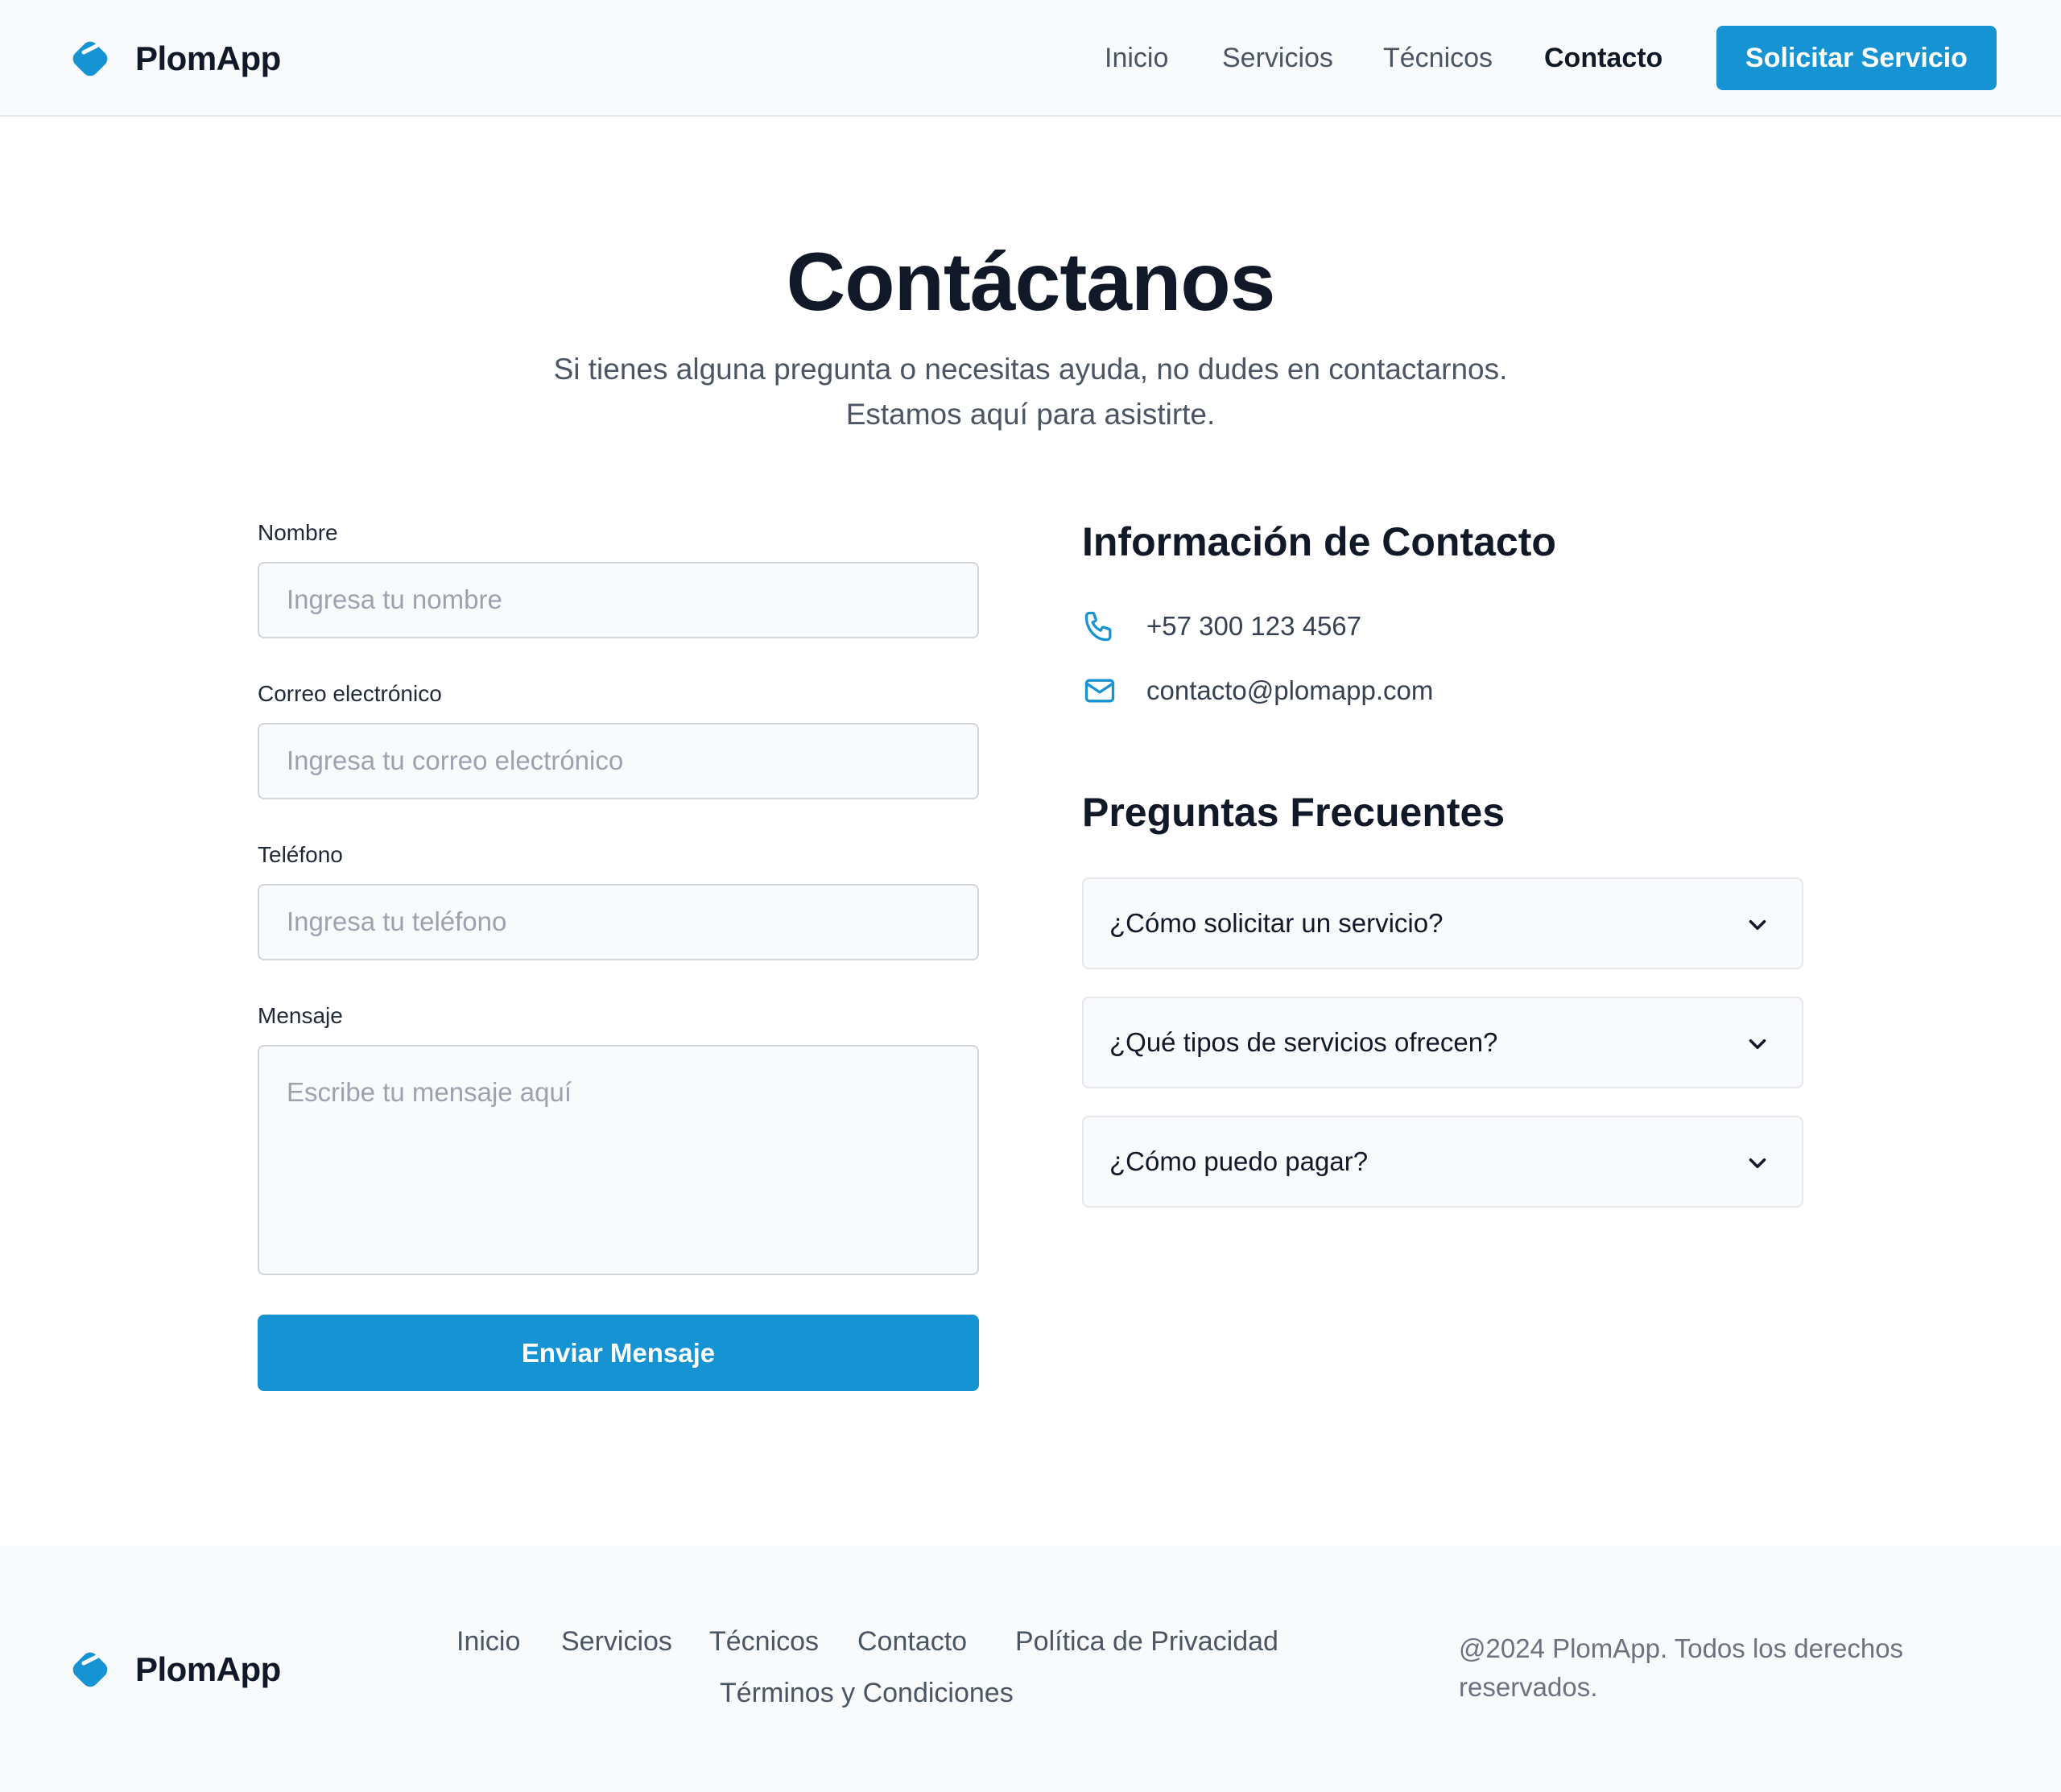  I want to click on mail-icon, so click(1099, 691).